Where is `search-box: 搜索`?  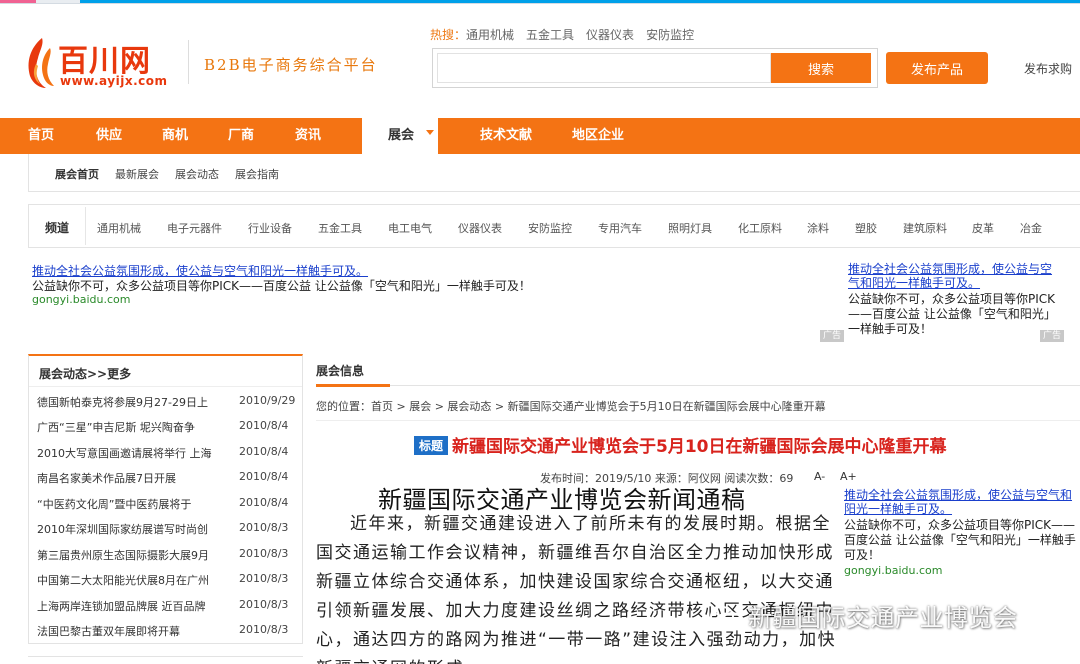
search-box: 搜索 is located at coordinates (655, 68).